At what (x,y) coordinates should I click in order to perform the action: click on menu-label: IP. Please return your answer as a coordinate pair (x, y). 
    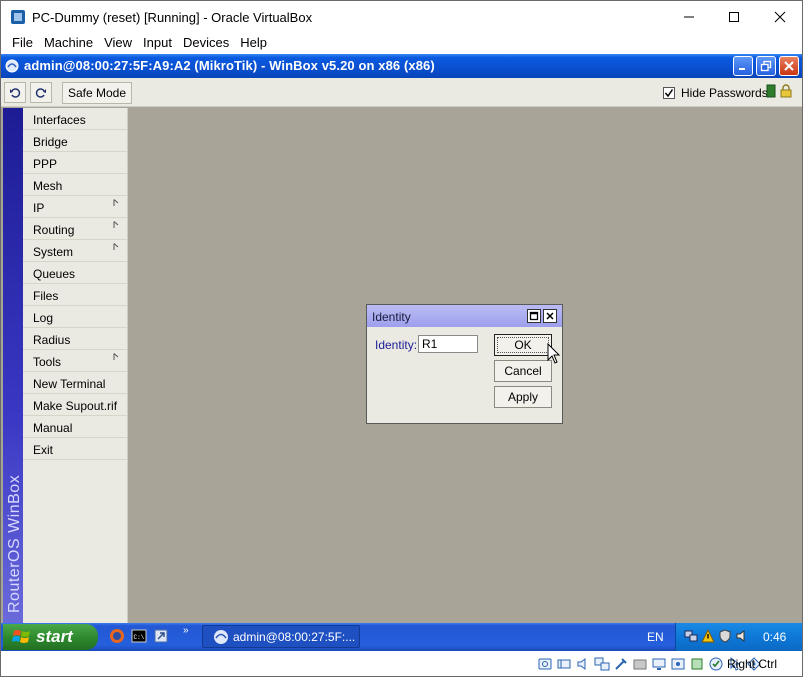
    Looking at the image, I should click on (39, 208).